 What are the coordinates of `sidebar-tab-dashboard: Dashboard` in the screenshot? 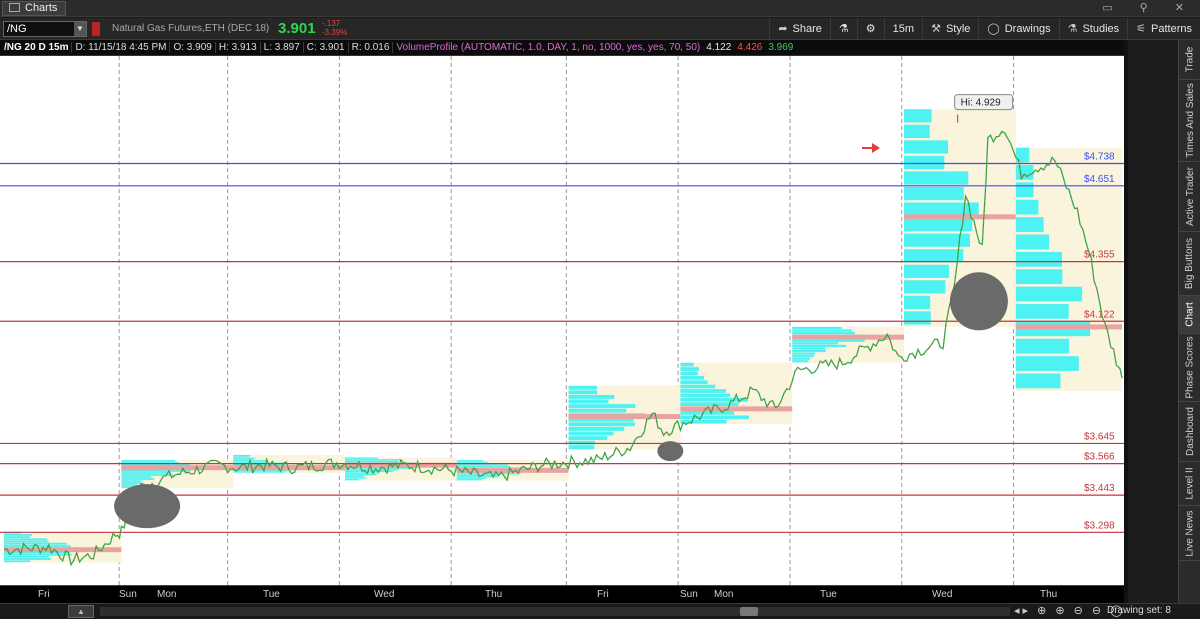 It's located at (1189, 432).